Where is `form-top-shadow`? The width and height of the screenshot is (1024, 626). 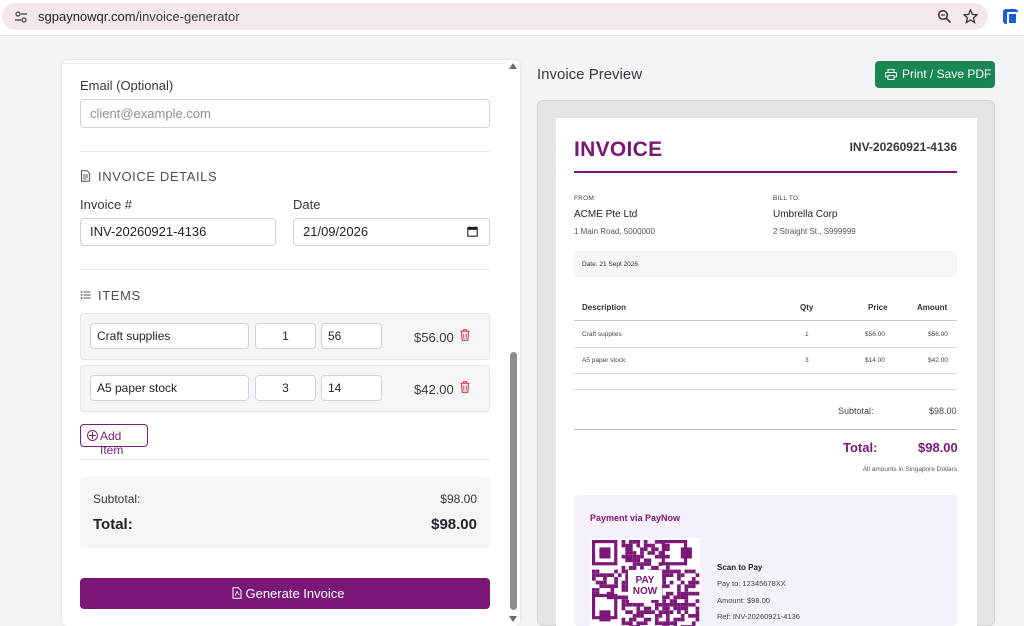 form-top-shadow is located at coordinates (284, 62).